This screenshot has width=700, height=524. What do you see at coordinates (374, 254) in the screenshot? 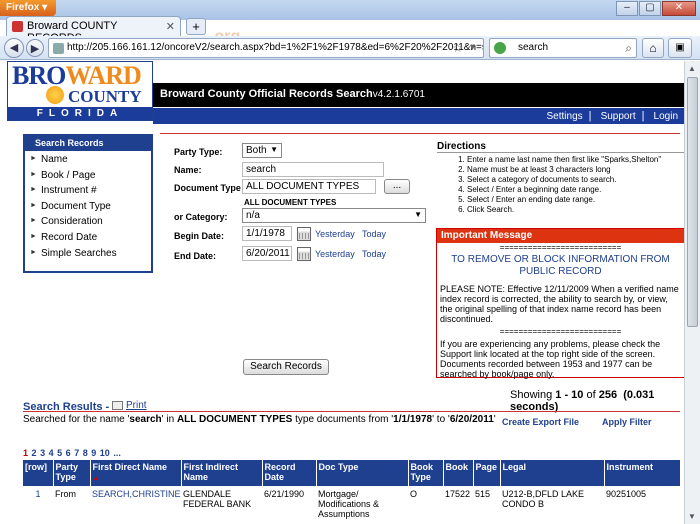
I see `end-today-link: Today` at bounding box center [374, 254].